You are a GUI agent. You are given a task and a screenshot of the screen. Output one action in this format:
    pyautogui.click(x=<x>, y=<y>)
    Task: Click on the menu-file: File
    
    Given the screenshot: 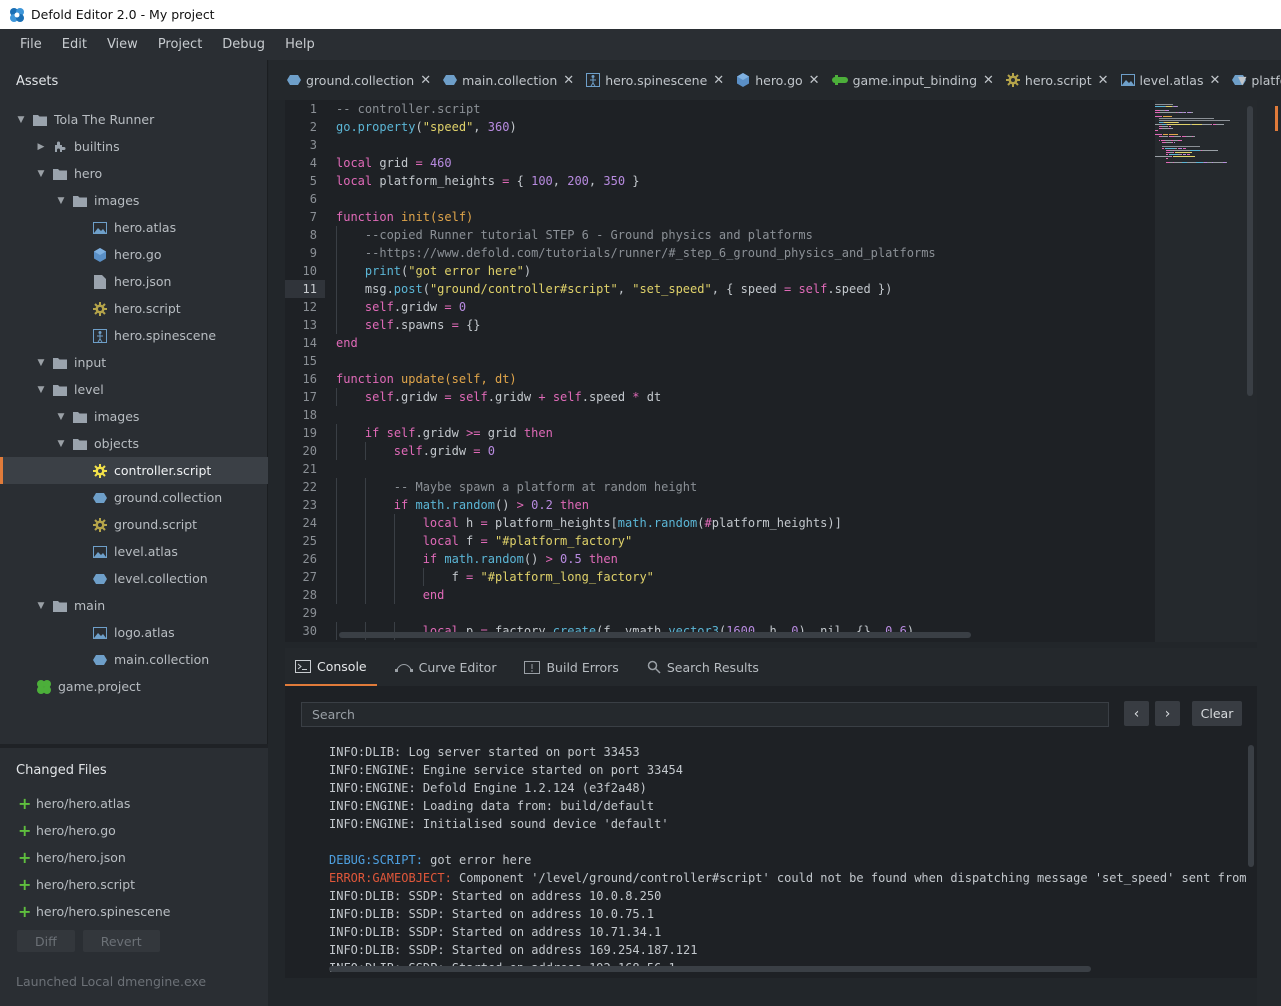 What is the action you would take?
    pyautogui.click(x=31, y=44)
    